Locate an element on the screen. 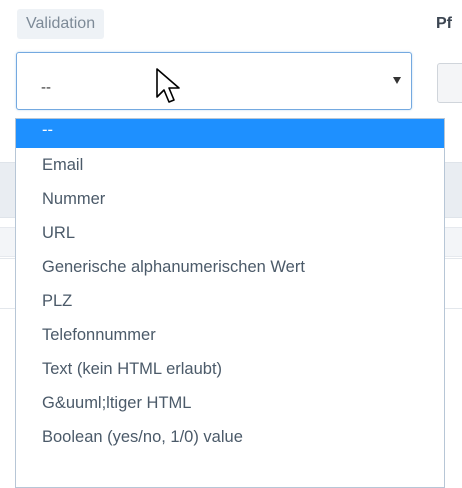 The image size is (462, 488). next-field-input is located at coordinates (449, 83).